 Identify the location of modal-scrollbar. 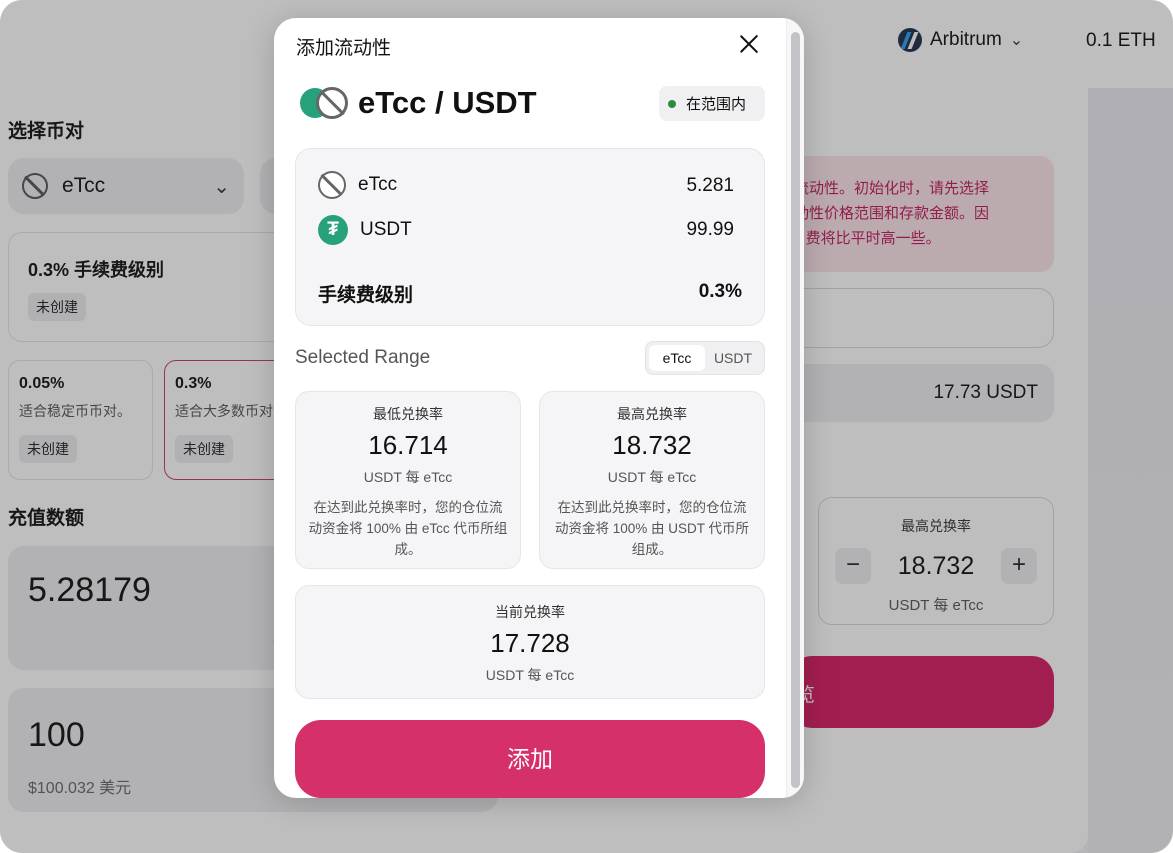
(795, 408).